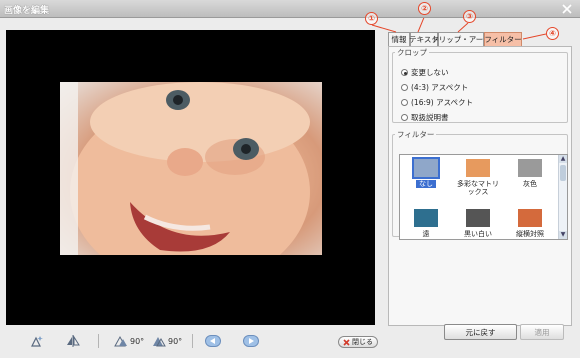 This screenshot has height=358, width=580. What do you see at coordinates (73, 341) in the screenshot?
I see `flip-button` at bounding box center [73, 341].